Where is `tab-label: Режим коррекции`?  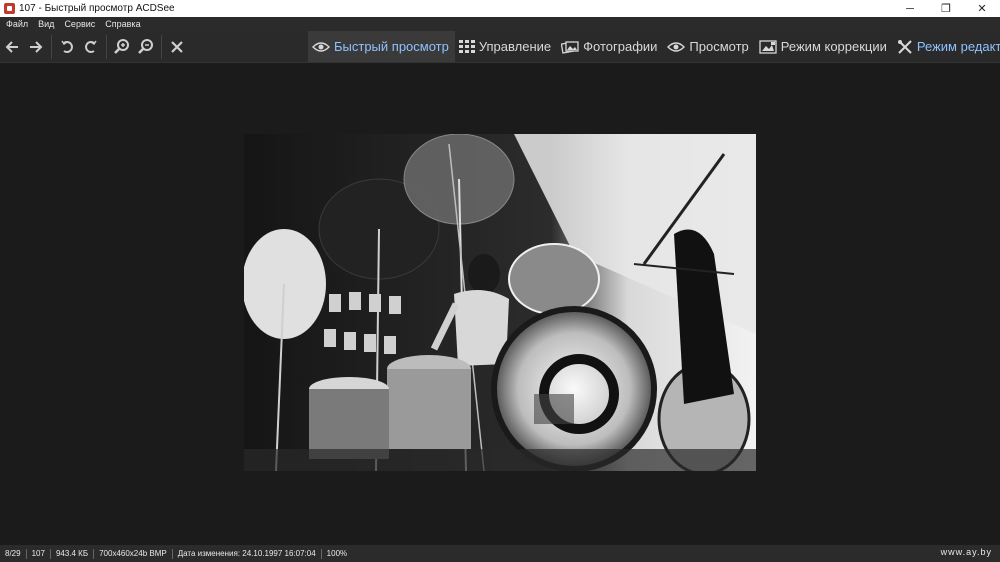
tab-label: Режим коррекции is located at coordinates (833, 46).